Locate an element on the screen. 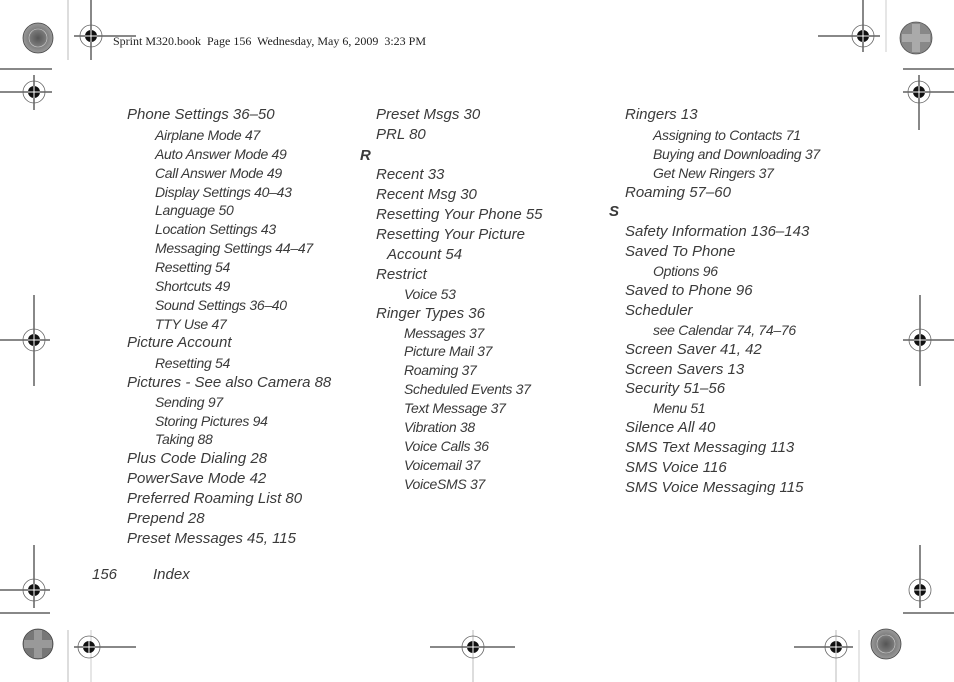 The width and height of the screenshot is (954, 682). cross-mark-top-right is located at coordinates (916, 38).